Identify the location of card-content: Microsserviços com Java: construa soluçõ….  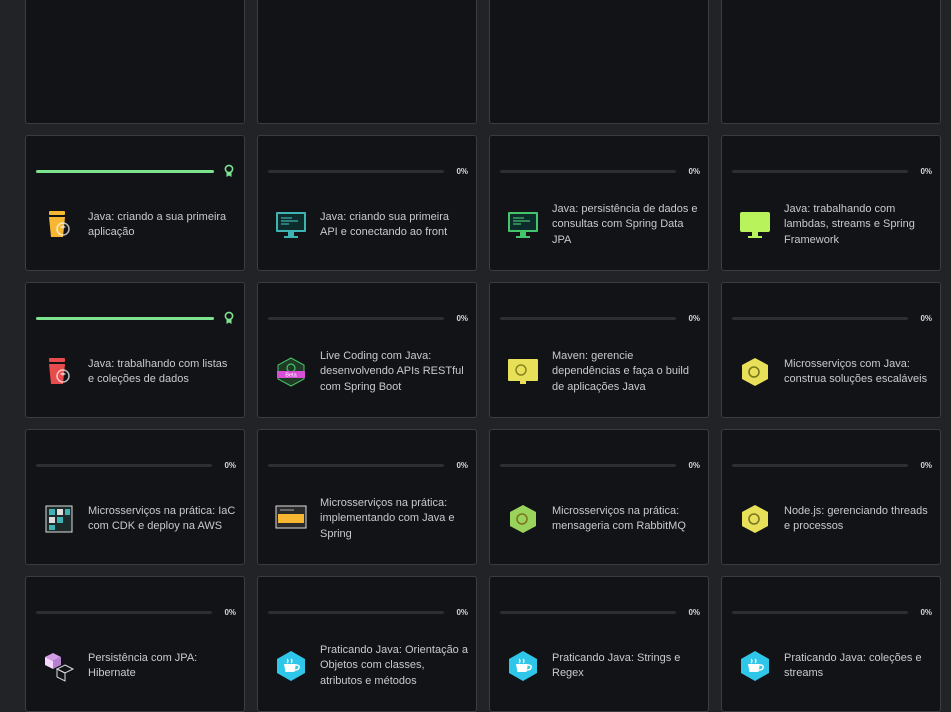
(835, 372).